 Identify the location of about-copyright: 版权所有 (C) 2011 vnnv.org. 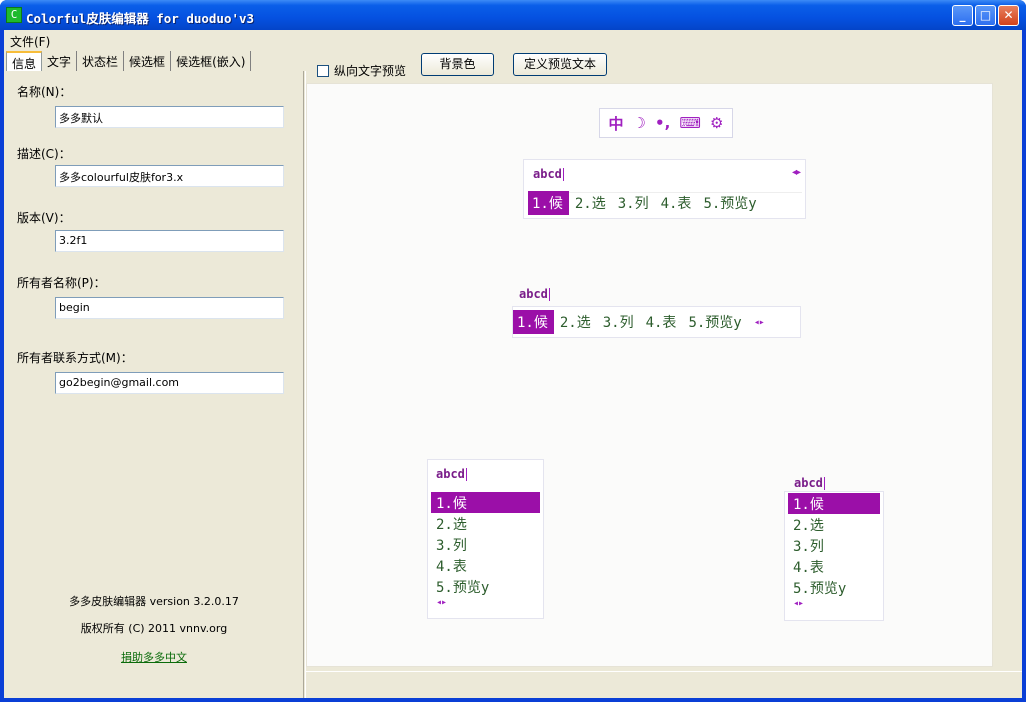
(154, 628).